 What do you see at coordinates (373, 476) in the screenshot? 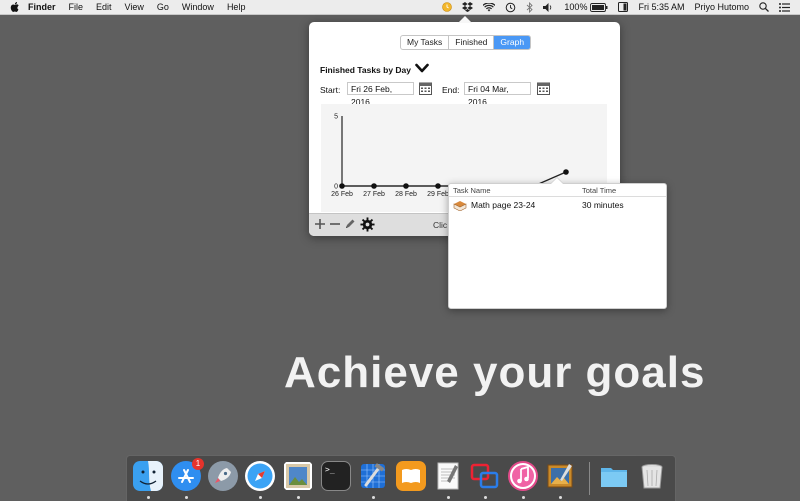
I see `xcode-icon` at bounding box center [373, 476].